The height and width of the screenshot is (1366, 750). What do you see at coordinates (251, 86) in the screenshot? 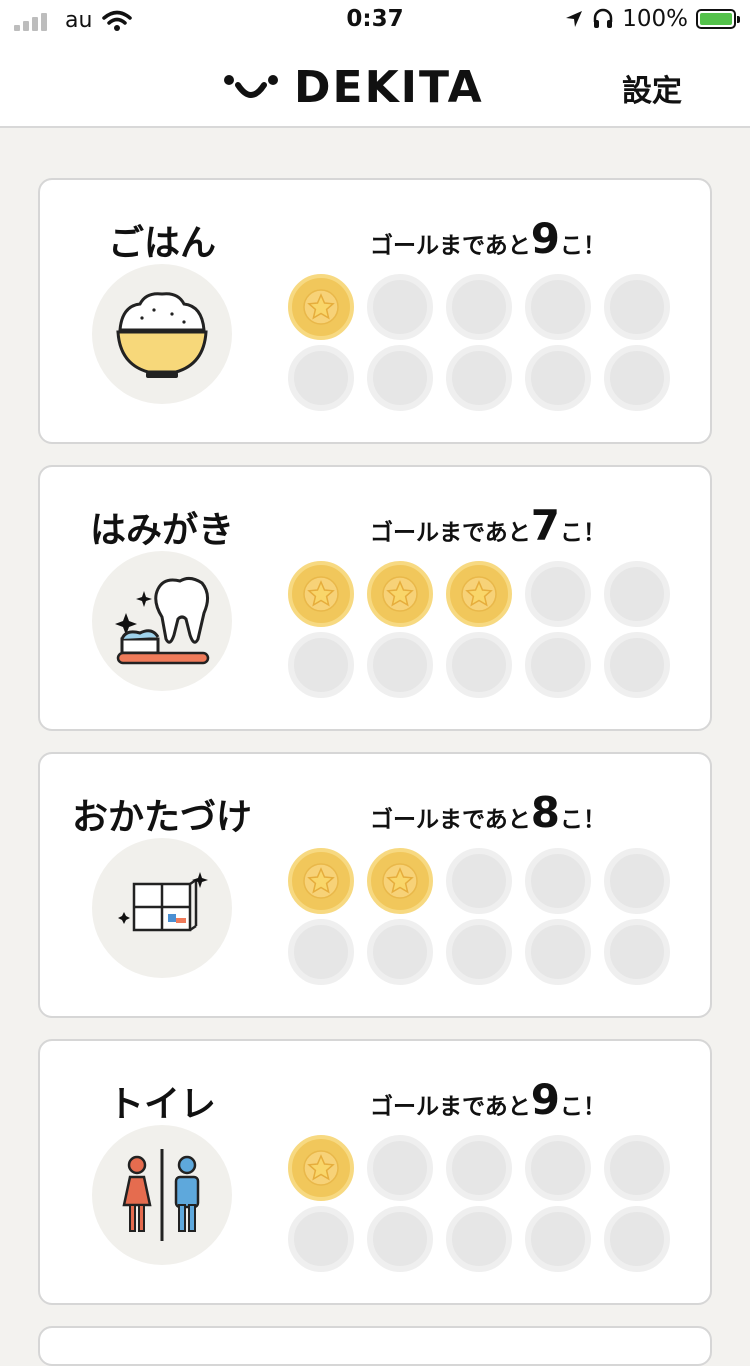
I see `smile-face-icon` at bounding box center [251, 86].